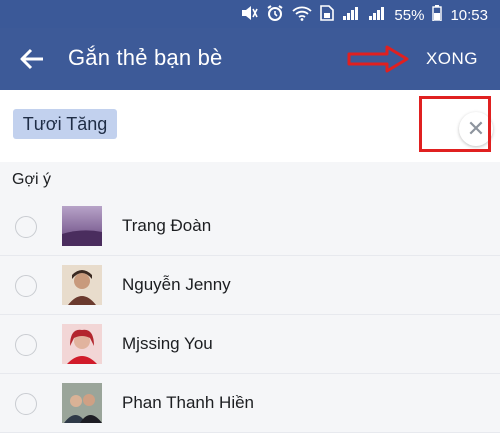 Image resolution: width=500 pixels, height=433 pixels. Describe the element at coordinates (145, 57) in the screenshot. I see `page-title: Gắn thẻ bạn bè` at that location.